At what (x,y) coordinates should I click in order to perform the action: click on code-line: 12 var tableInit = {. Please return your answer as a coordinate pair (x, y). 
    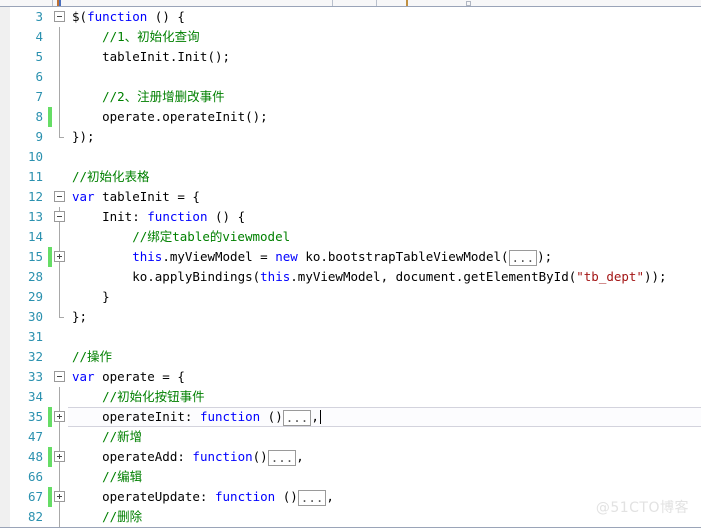
    Looking at the image, I should click on (350, 197).